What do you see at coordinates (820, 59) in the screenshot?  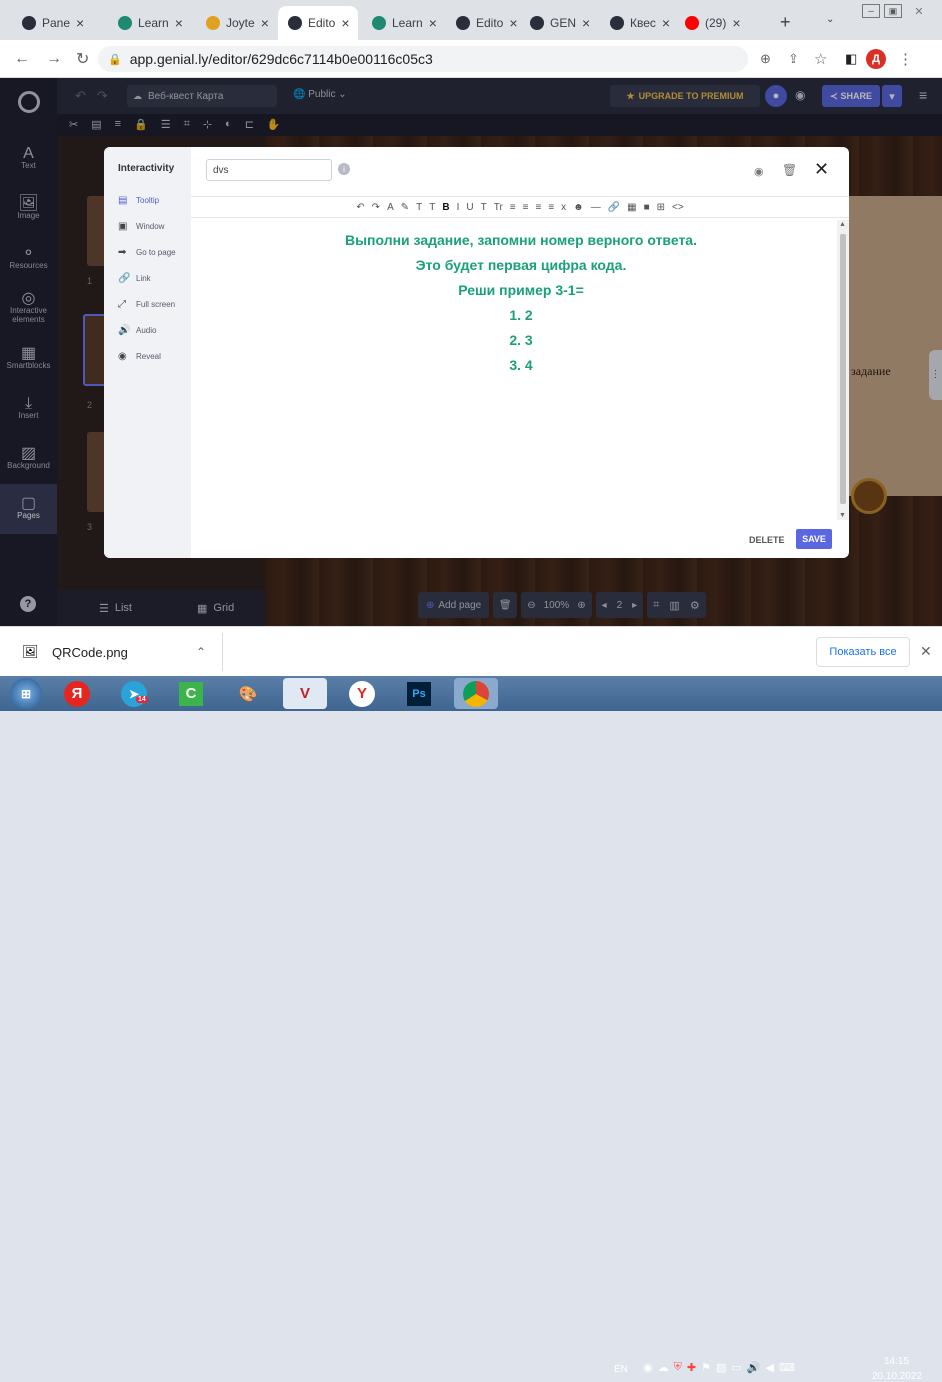 I see `bookmark-star-icon: ☆` at bounding box center [820, 59].